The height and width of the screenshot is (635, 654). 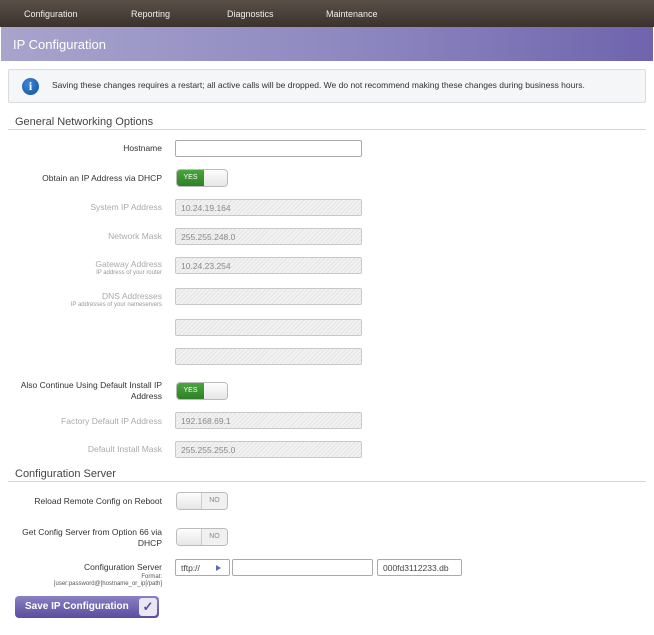 I want to click on config-server-format-label: Format:, so click(x=151, y=577).